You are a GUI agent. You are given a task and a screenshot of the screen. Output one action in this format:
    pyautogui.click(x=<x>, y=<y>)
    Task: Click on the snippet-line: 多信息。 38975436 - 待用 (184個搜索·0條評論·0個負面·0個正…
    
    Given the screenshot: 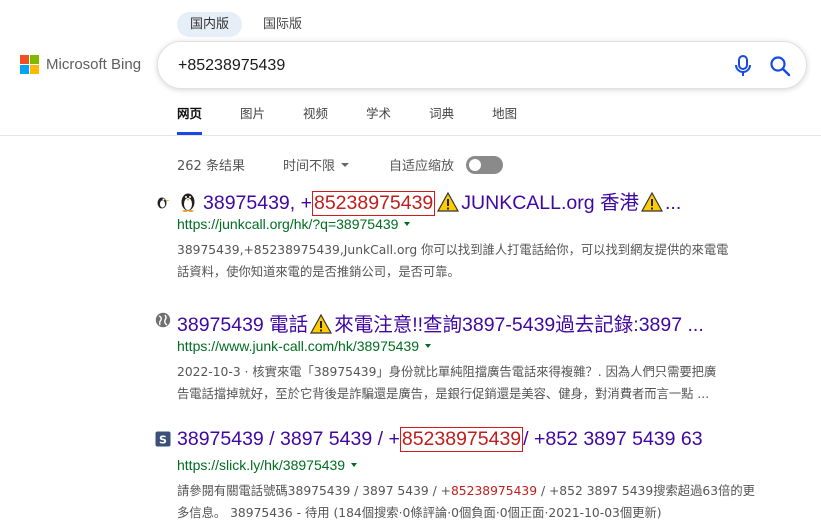 What is the action you would take?
    pyautogui.click(x=419, y=513)
    